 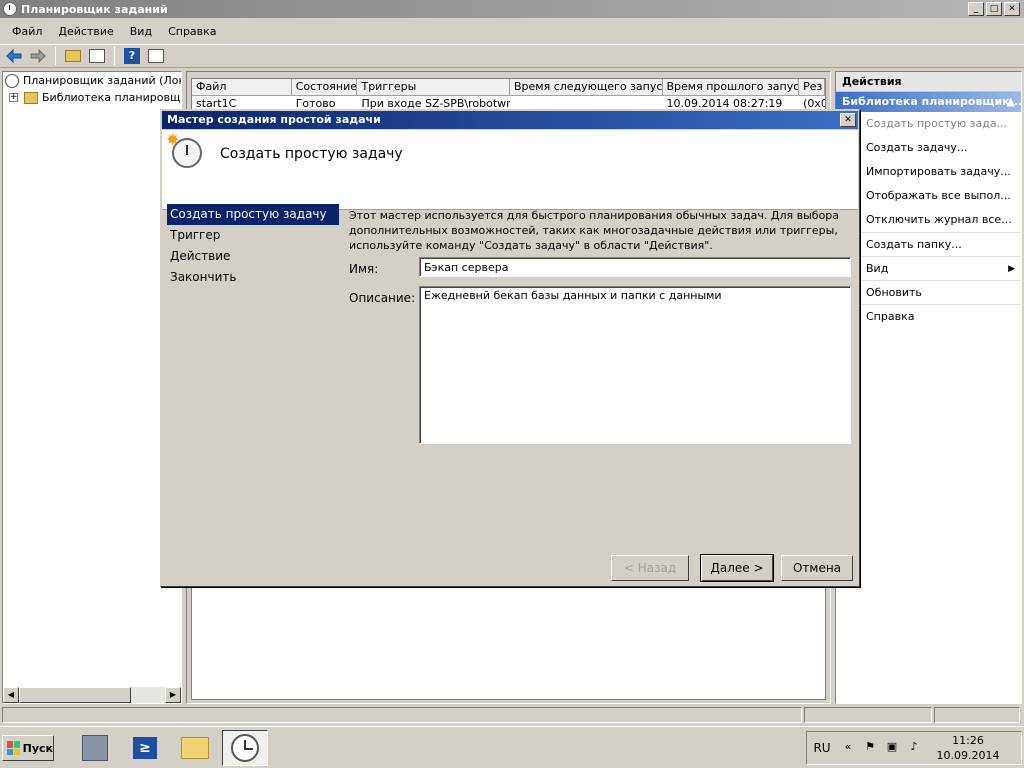 What do you see at coordinates (510, 120) in the screenshot?
I see `dialog-titlebar: Мастер создания простой задачи ✕` at bounding box center [510, 120].